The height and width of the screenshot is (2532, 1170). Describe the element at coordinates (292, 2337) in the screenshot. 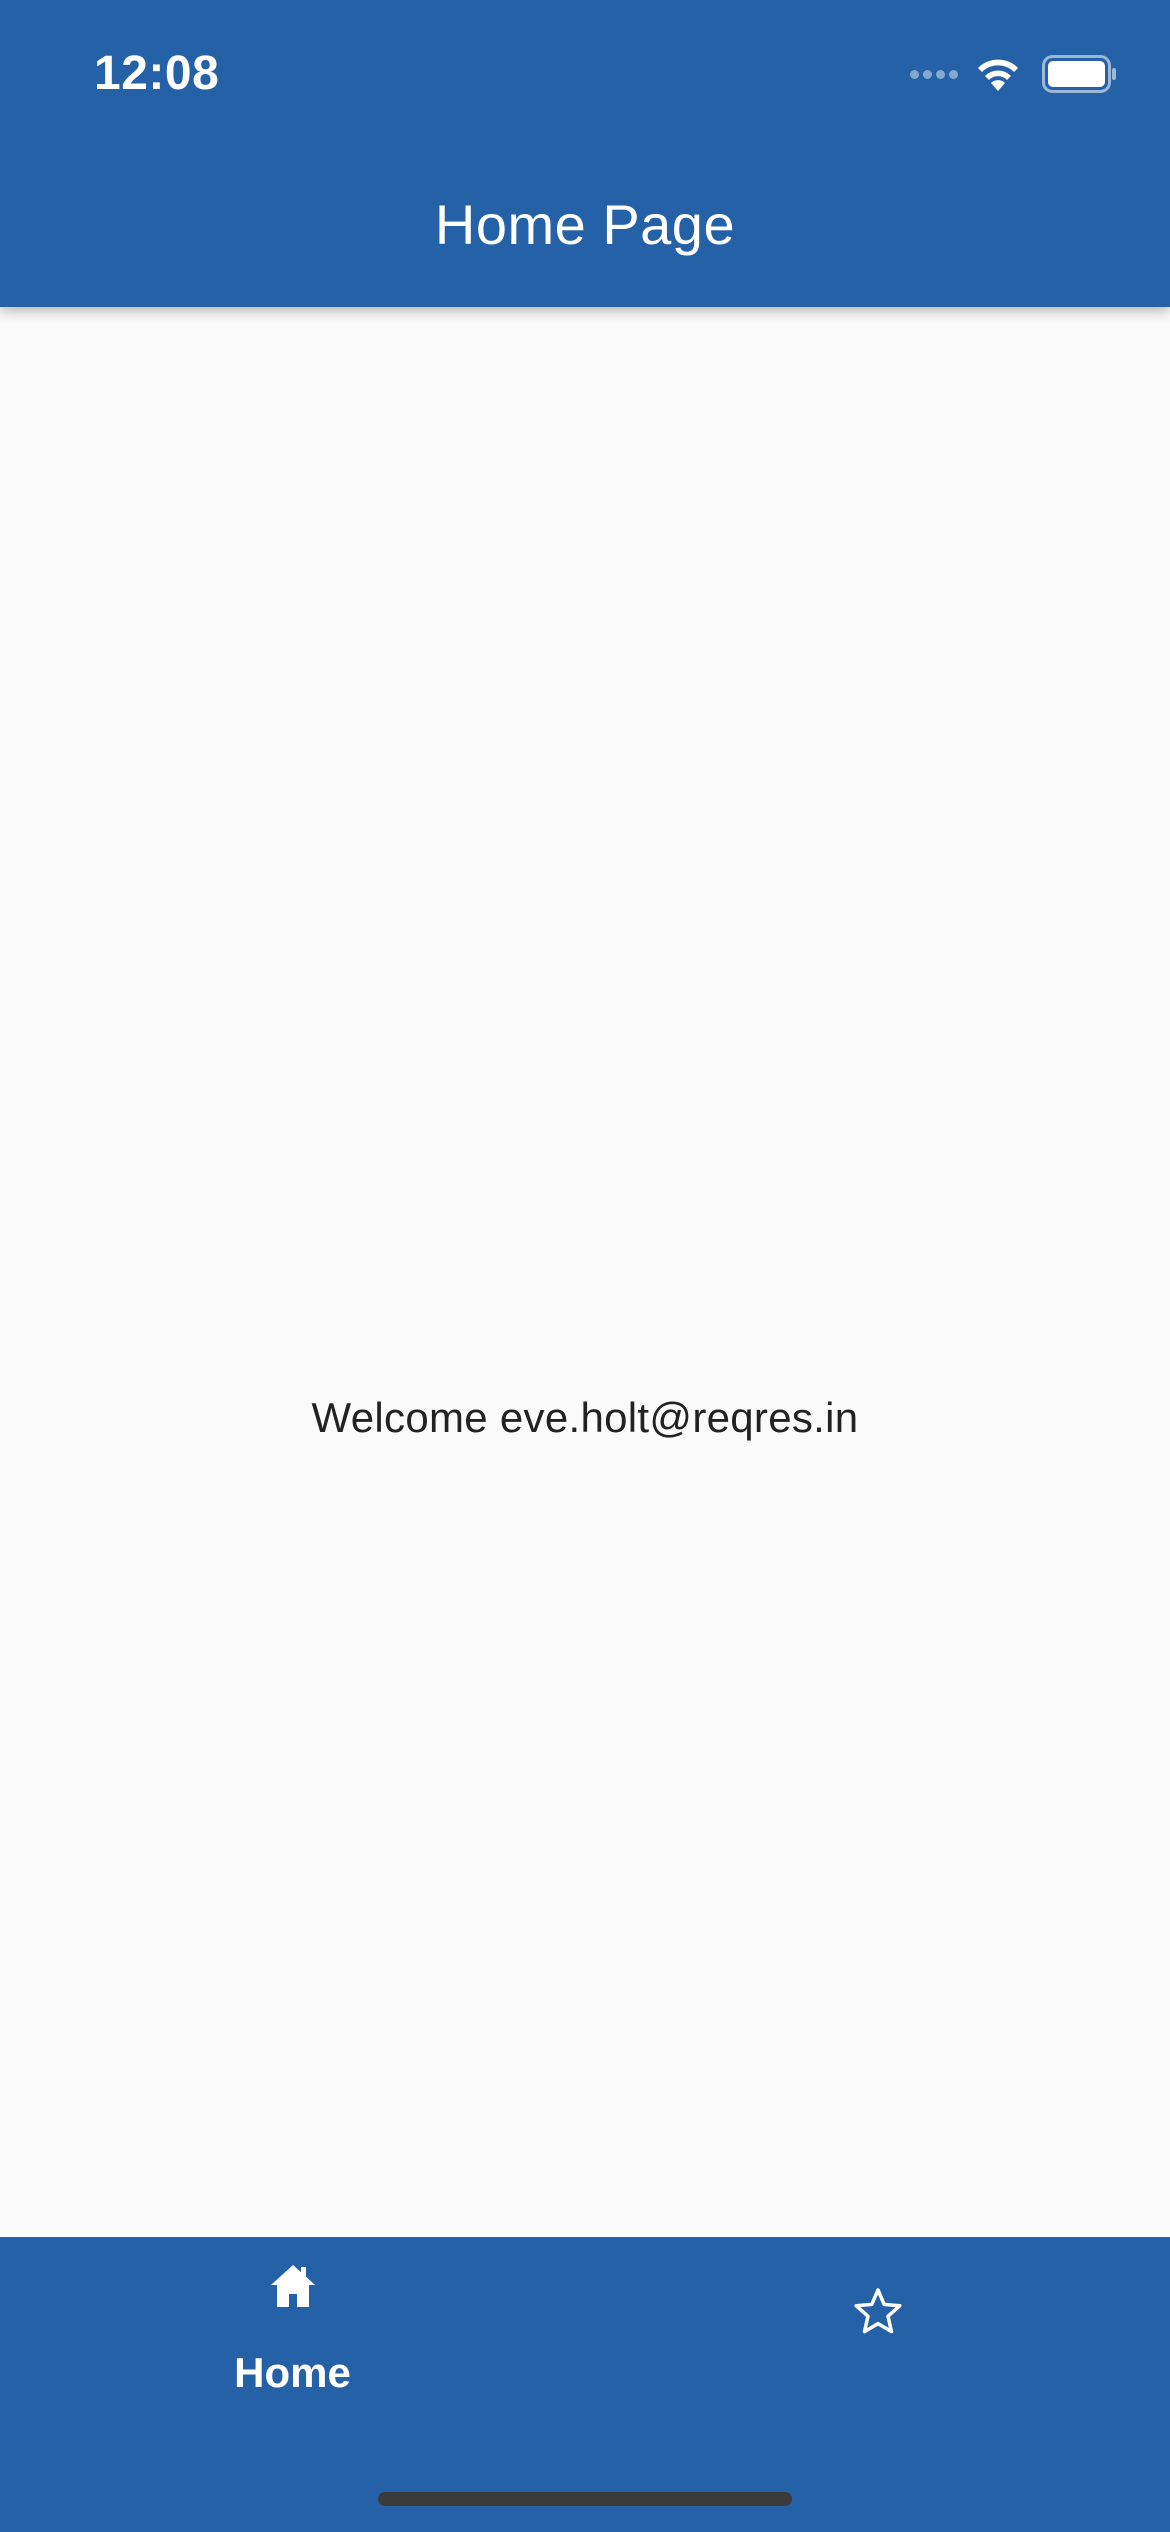

I see `nav-item-home: Home` at that location.